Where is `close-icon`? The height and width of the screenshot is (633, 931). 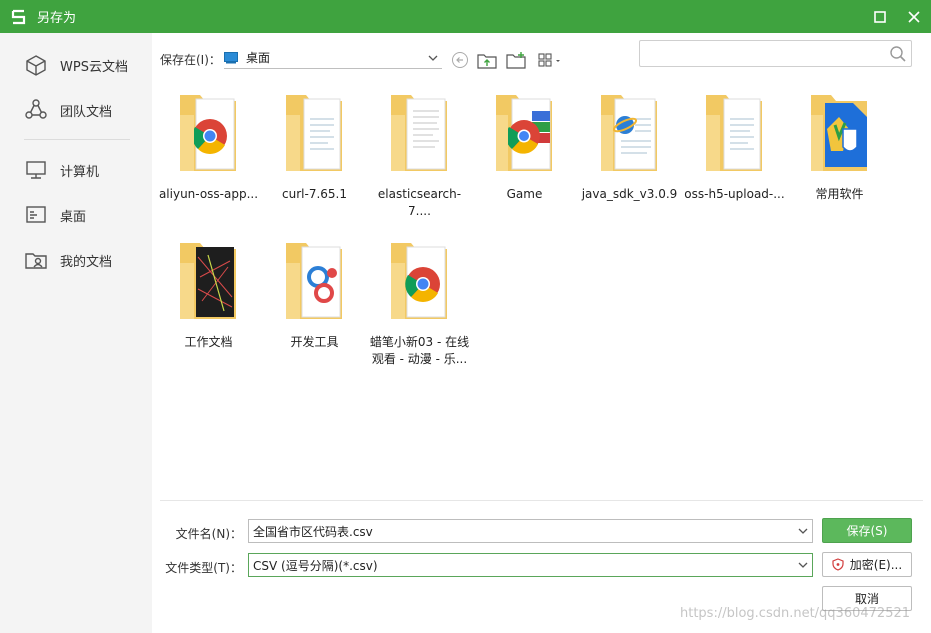 close-icon is located at coordinates (914, 16).